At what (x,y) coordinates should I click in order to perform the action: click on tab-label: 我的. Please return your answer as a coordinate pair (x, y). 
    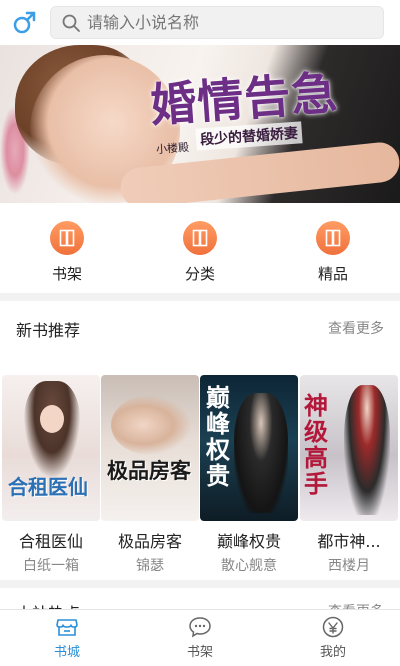
    Looking at the image, I should click on (332, 652).